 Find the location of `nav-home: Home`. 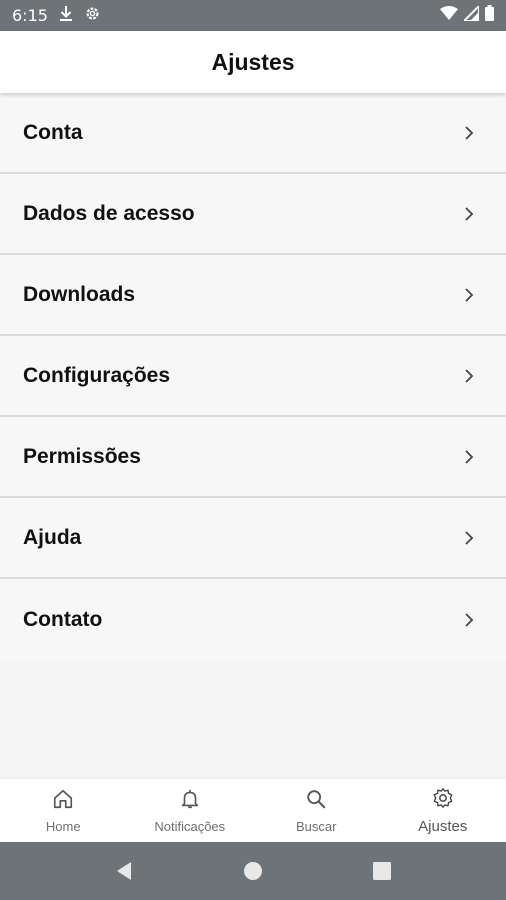

nav-home: Home is located at coordinates (63, 811).